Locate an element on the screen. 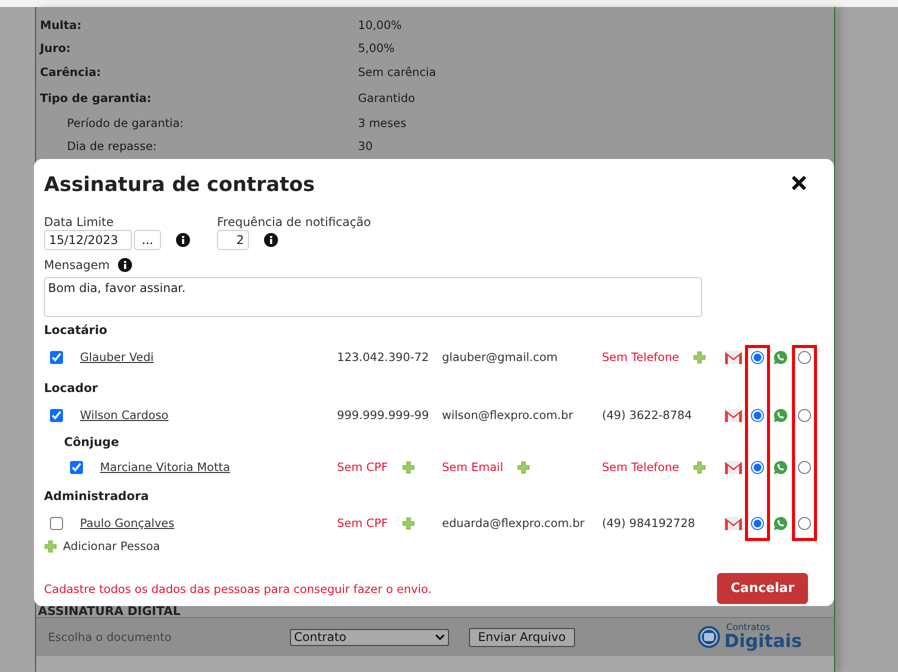 The height and width of the screenshot is (672, 898). dialog-title: Assinatura de contratos is located at coordinates (179, 184).